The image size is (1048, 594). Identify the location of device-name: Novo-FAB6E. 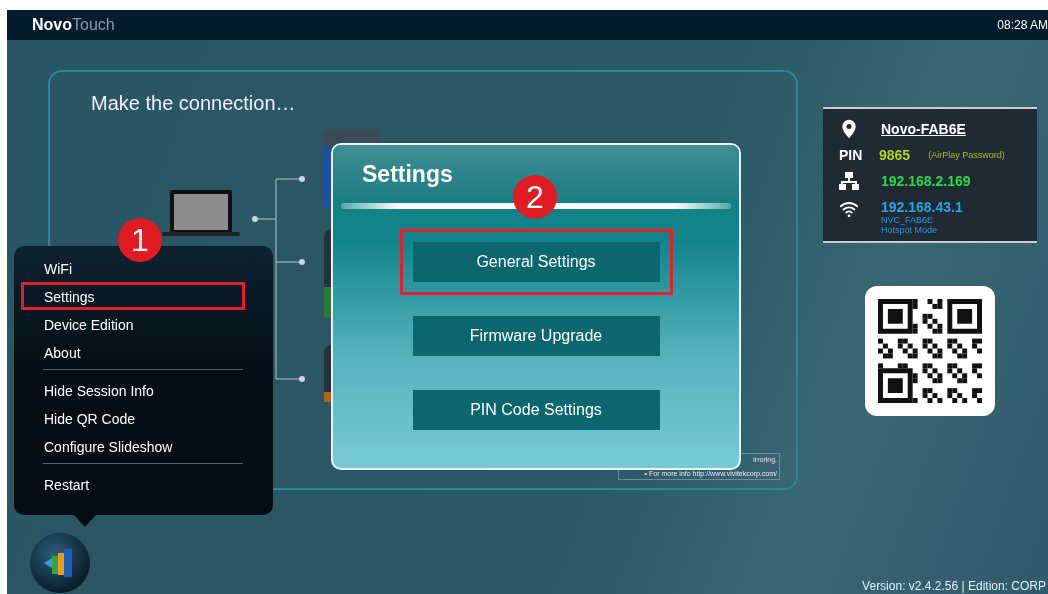
(923, 129).